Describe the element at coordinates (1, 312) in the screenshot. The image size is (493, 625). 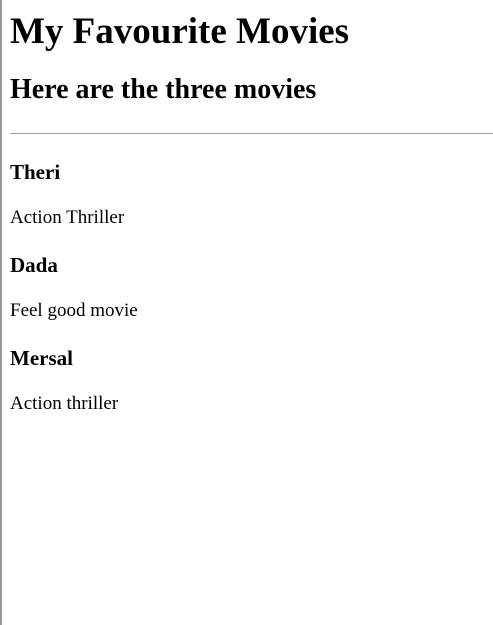
I see `window-left-border` at that location.